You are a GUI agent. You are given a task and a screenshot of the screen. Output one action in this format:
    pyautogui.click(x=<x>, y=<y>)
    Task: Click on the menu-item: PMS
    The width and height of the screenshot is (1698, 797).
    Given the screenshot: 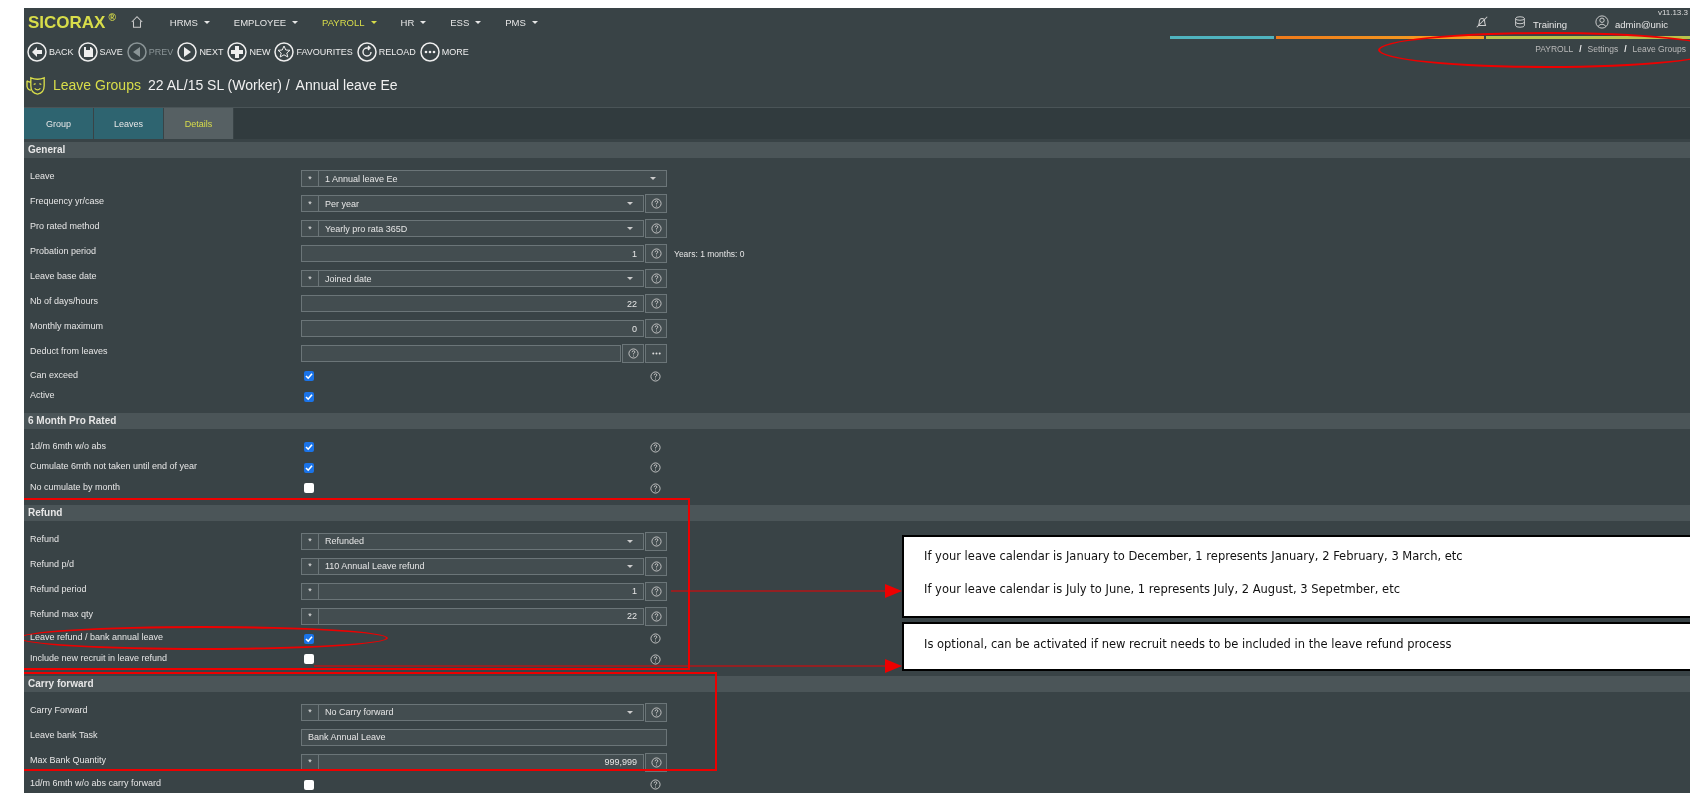 What is the action you would take?
    pyautogui.click(x=521, y=22)
    